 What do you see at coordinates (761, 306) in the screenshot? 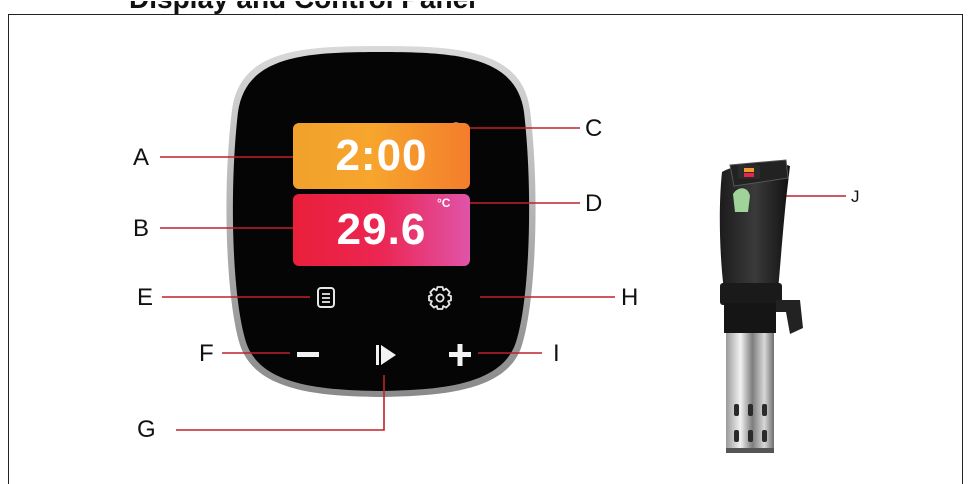
I see `sous-vide-device` at bounding box center [761, 306].